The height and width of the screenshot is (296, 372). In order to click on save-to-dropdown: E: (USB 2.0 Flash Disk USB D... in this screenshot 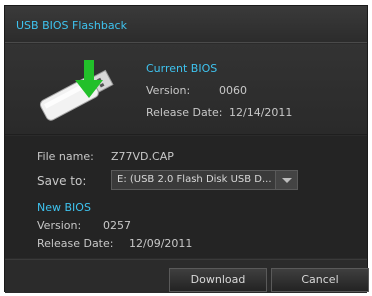, I will do `click(204, 180)`.